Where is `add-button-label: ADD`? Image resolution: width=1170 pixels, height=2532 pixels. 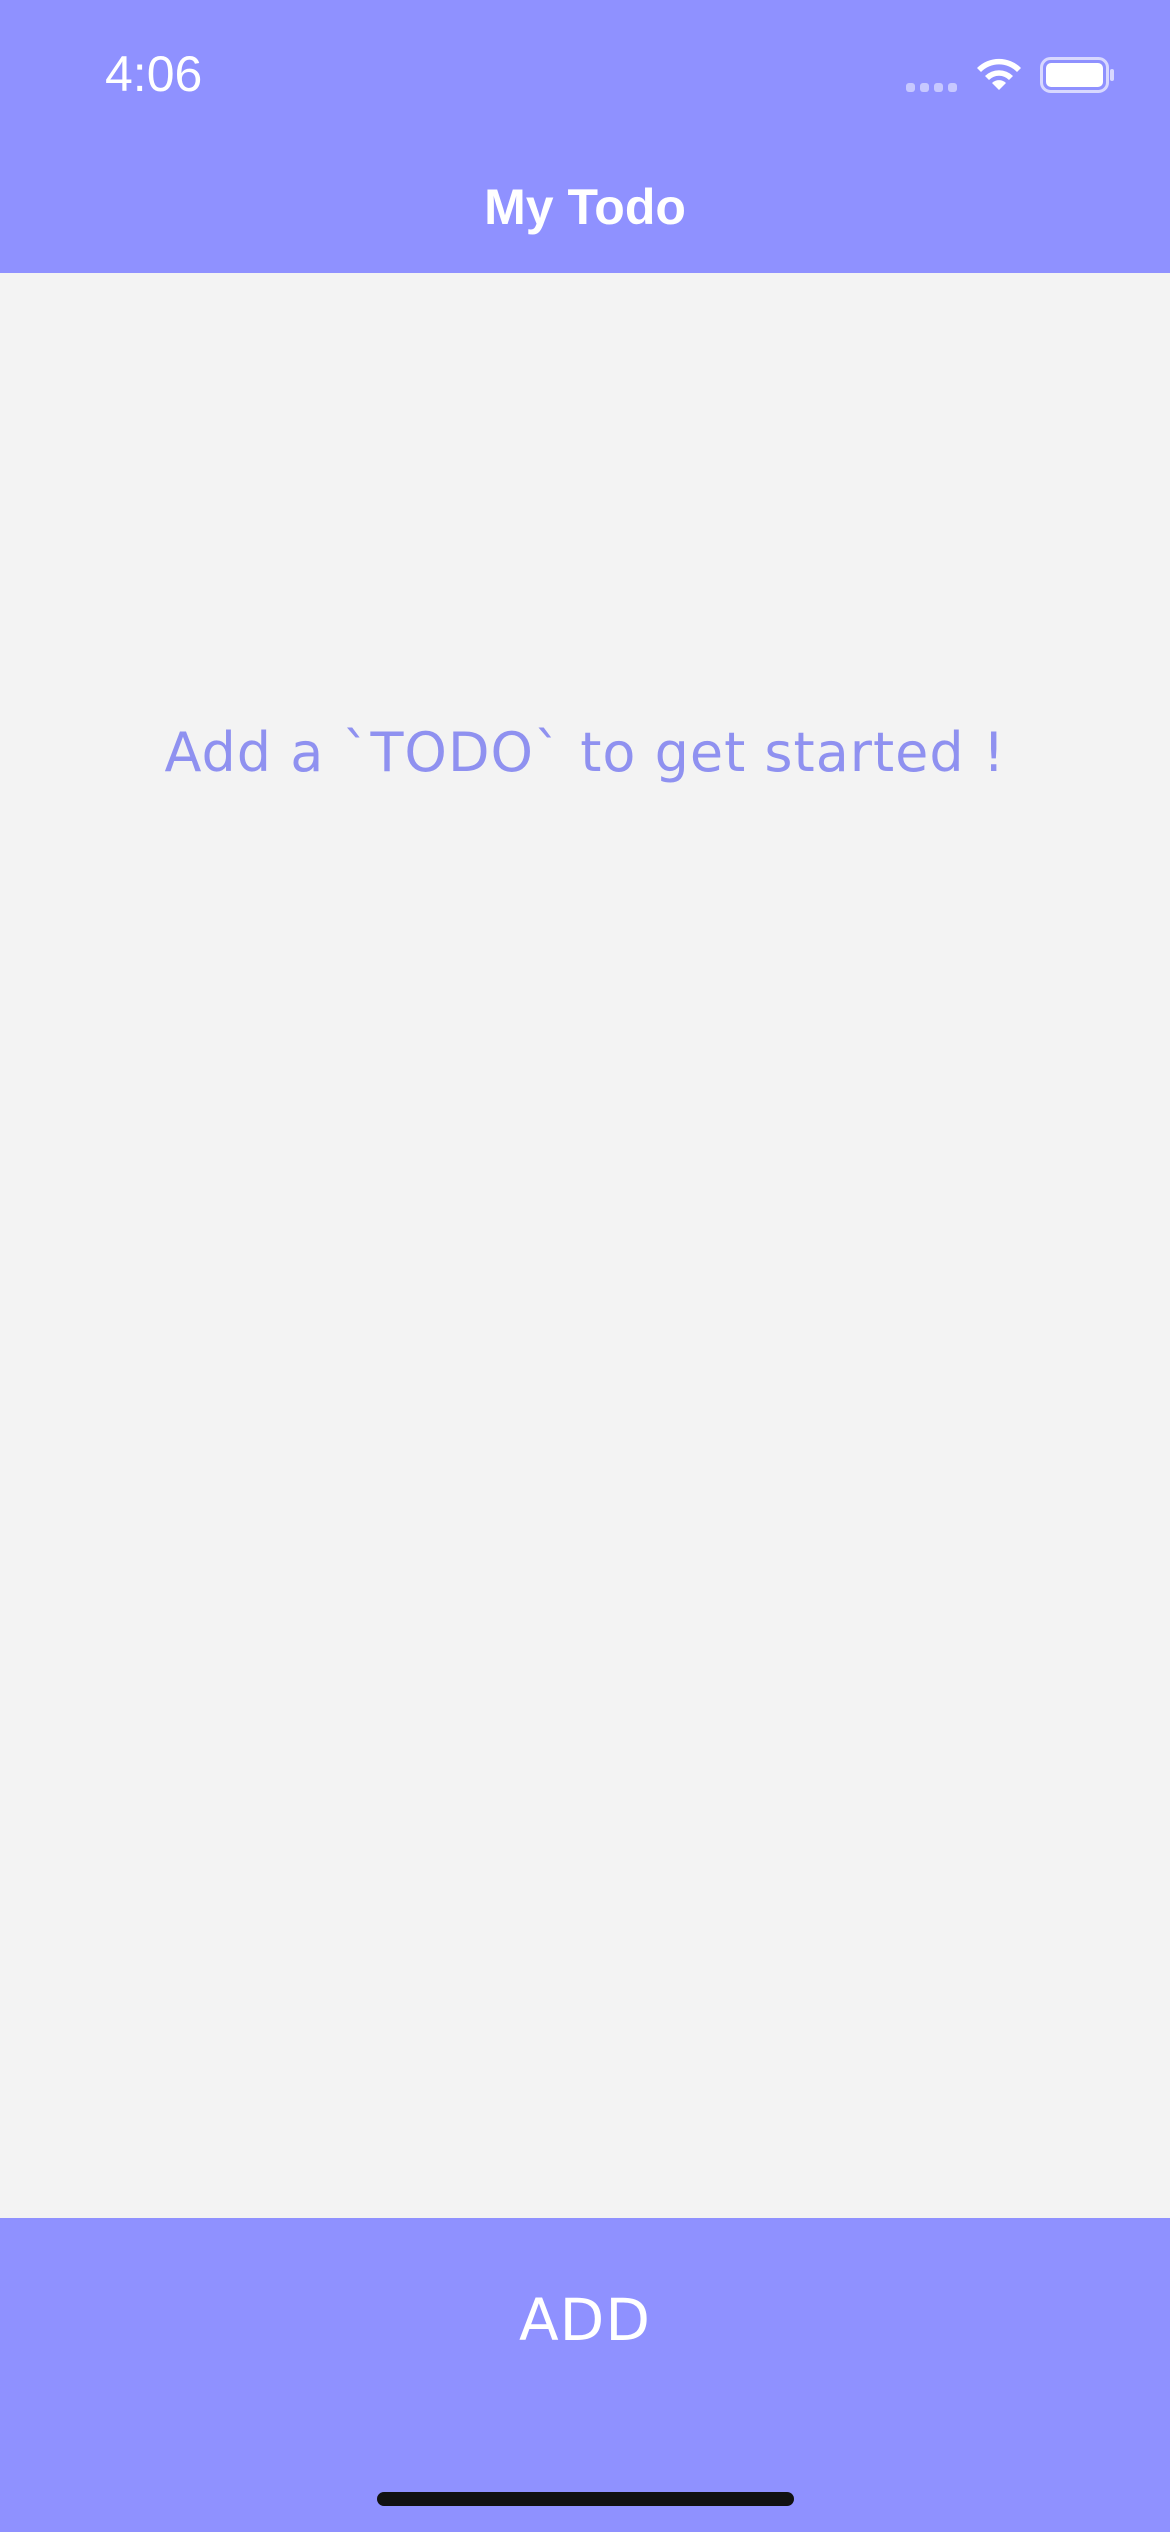 add-button-label: ADD is located at coordinates (585, 2320).